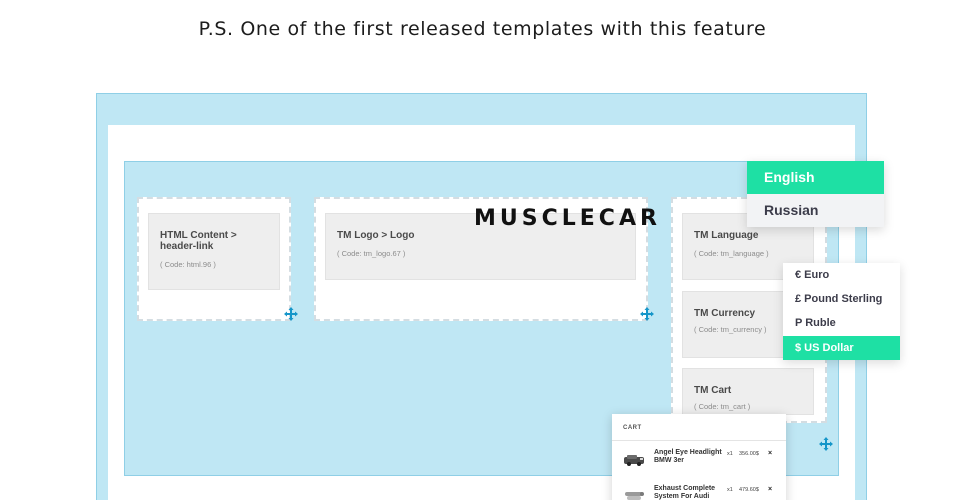 This screenshot has width=965, height=500. Describe the element at coordinates (371, 253) in the screenshot. I see `module-code: ( Code: tm_logo.67 )` at that location.